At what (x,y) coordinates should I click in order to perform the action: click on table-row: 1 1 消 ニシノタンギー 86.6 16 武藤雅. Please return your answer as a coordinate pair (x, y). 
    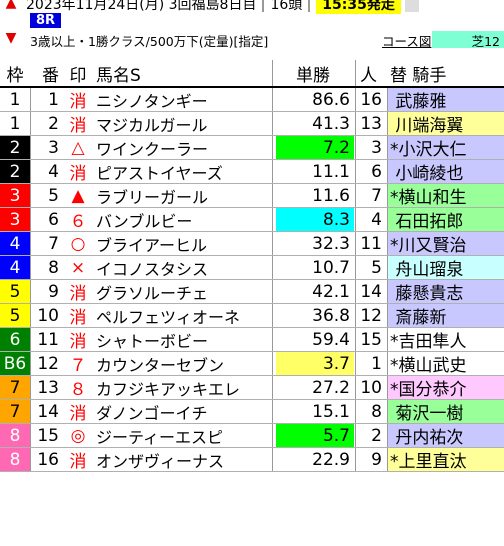
    Looking at the image, I should click on (252, 100).